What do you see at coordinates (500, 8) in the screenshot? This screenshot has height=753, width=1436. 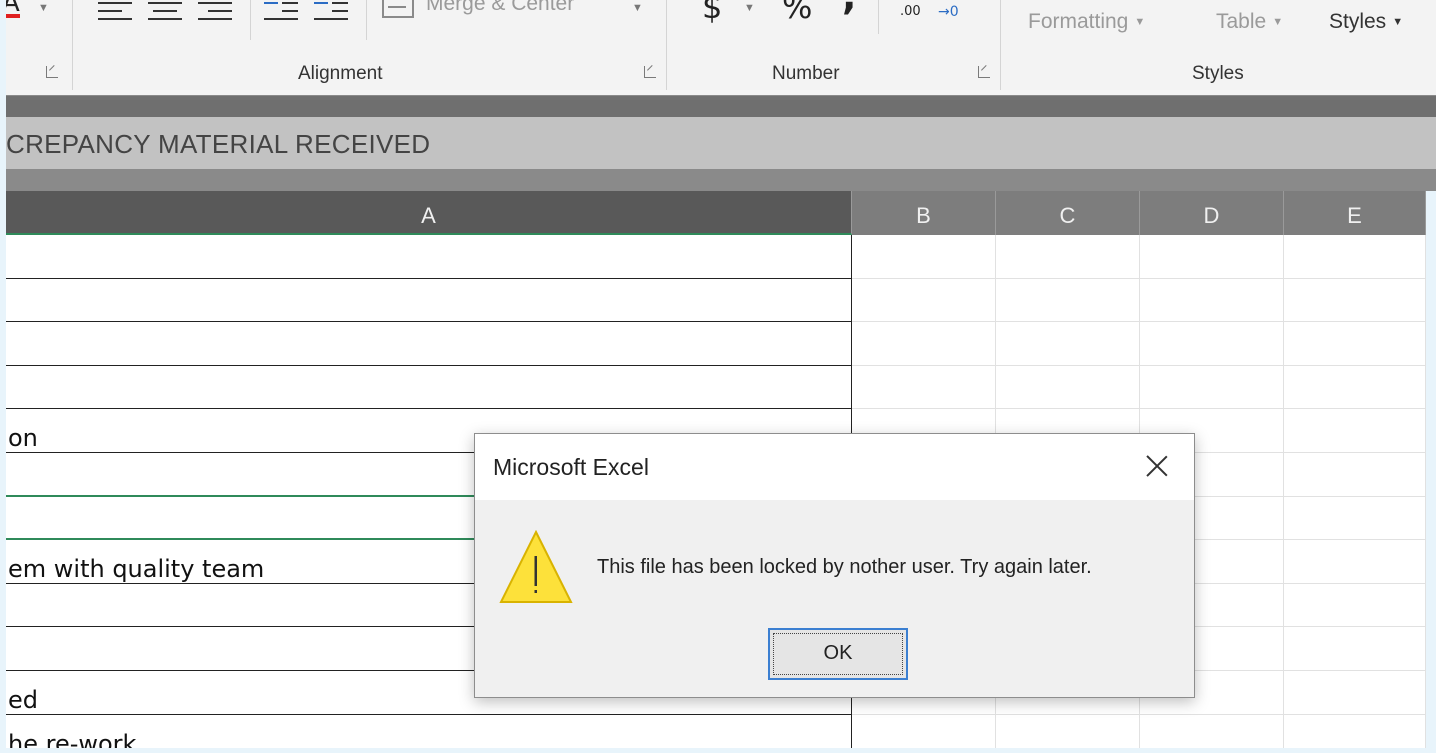 I see `merge-center-button: Merge & Center` at bounding box center [500, 8].